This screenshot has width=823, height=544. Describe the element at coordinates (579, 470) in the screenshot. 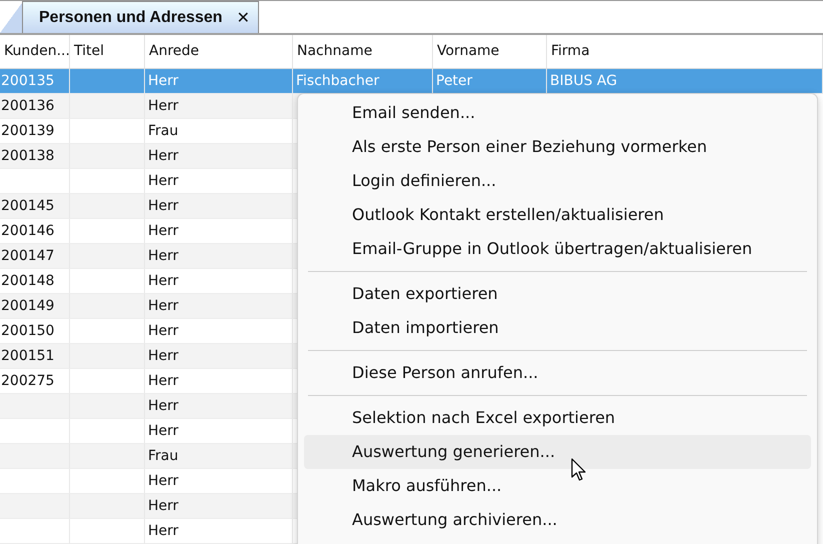

I see `mouse-pointer-icon` at that location.